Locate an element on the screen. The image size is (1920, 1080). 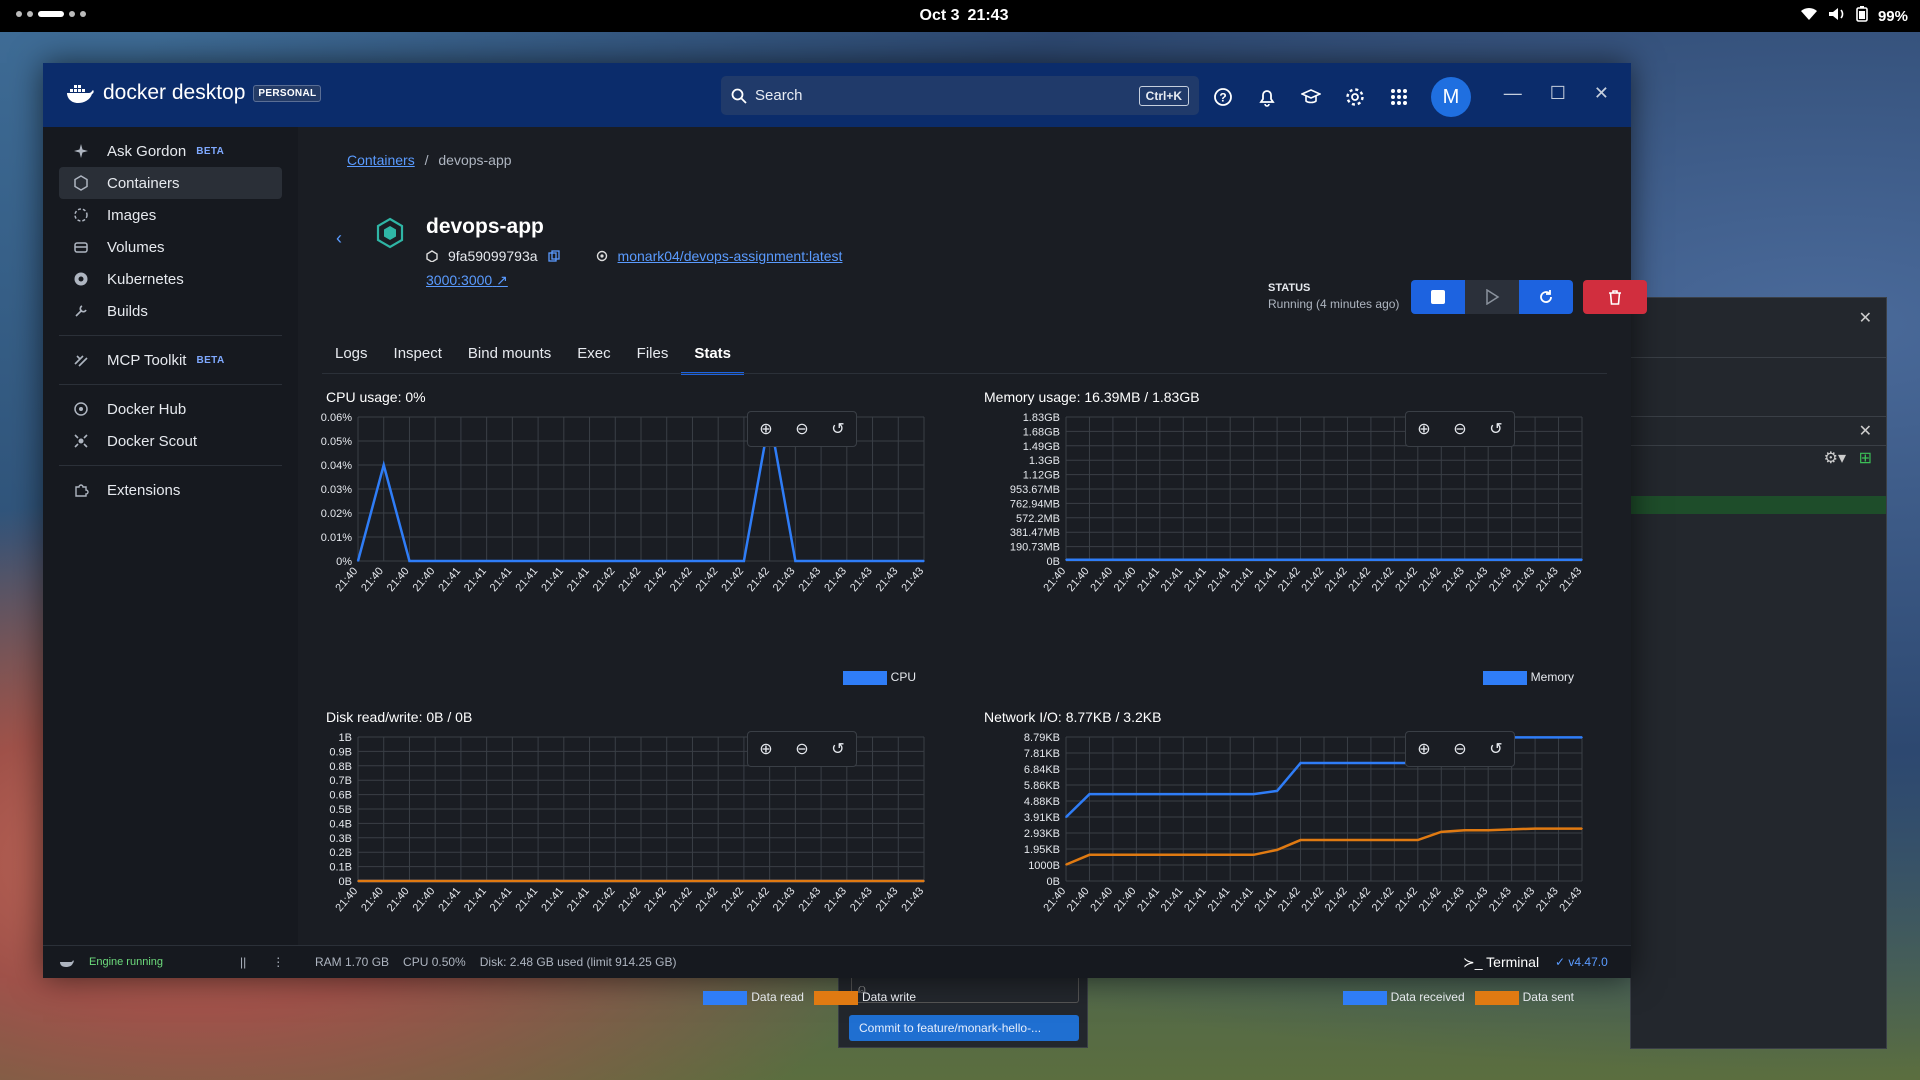
sidebar-item-images: Images is located at coordinates (170, 215).